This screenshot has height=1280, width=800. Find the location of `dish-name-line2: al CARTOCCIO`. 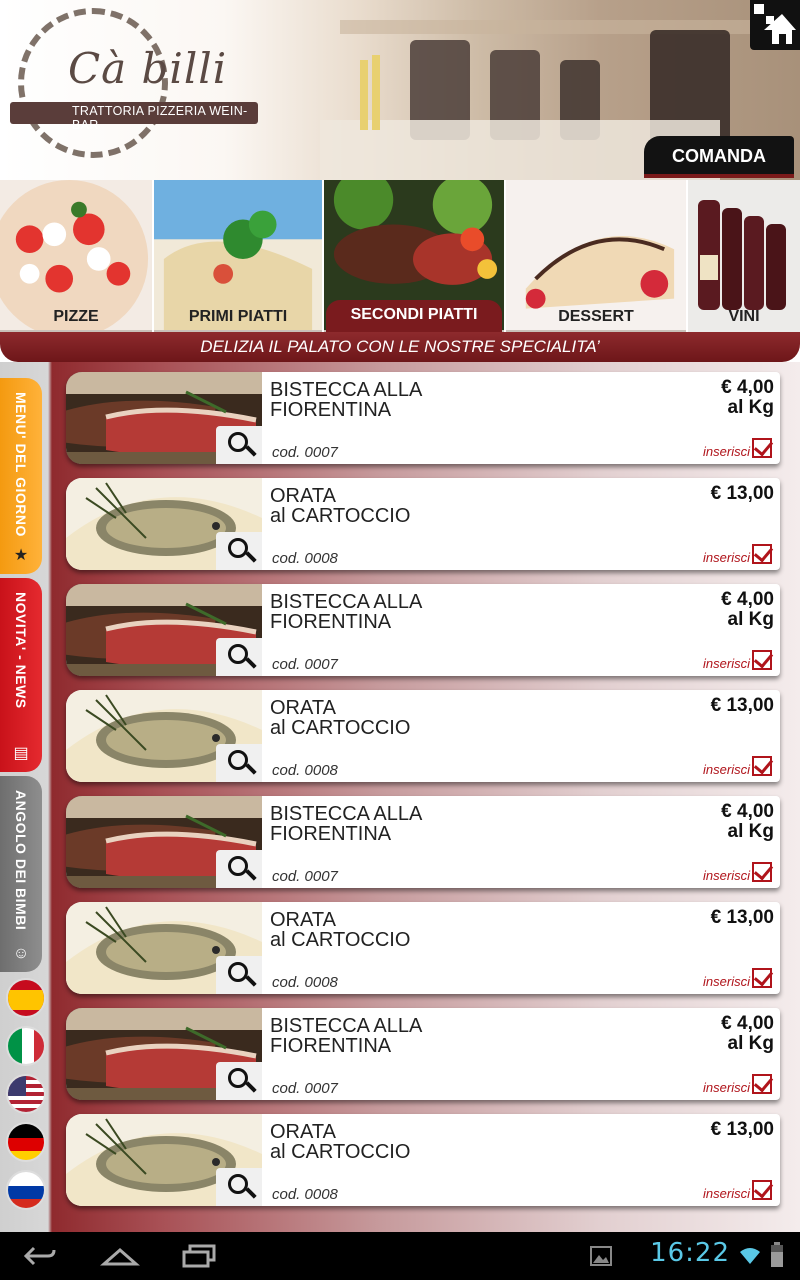

dish-name-line2: al CARTOCCIO is located at coordinates (340, 940).